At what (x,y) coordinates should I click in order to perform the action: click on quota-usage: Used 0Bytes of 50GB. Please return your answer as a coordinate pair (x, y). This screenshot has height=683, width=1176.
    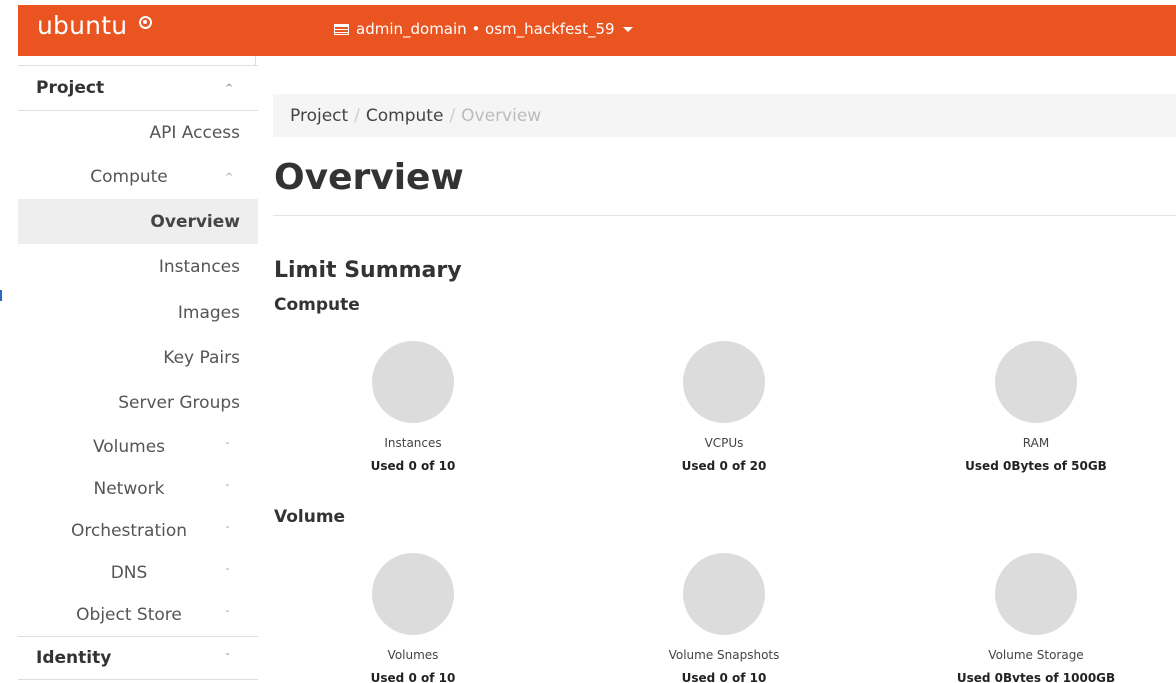
    Looking at the image, I should click on (1036, 466).